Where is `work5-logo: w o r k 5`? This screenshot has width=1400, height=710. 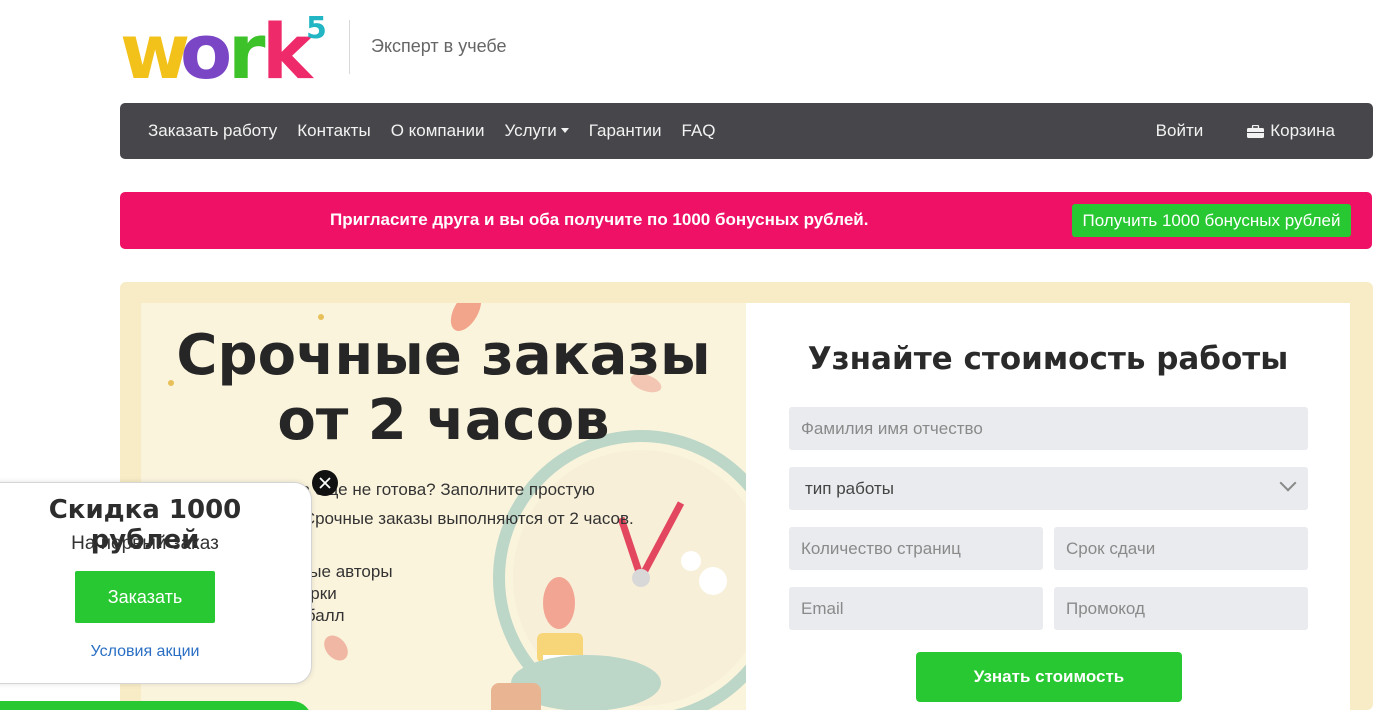
work5-logo: w o r k 5 is located at coordinates (227, 49).